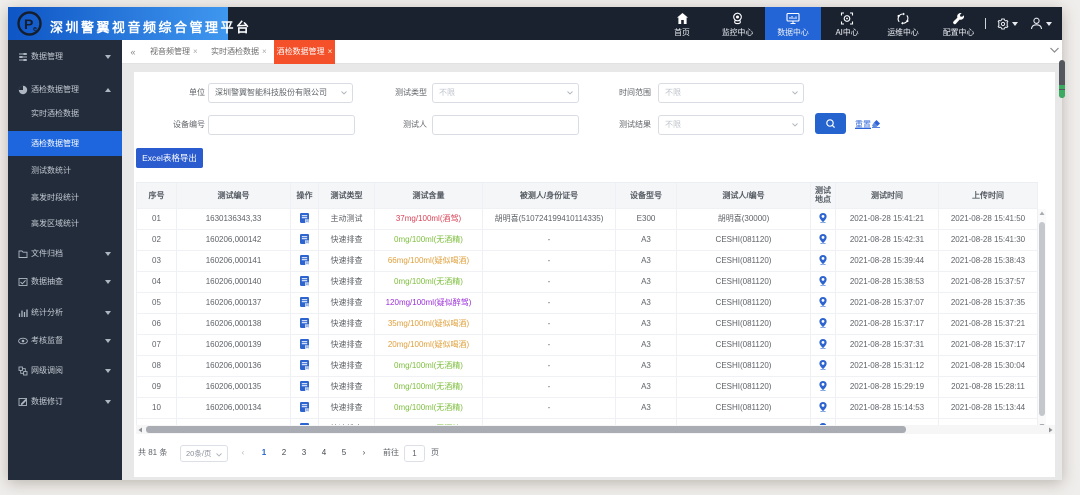  Describe the element at coordinates (28, 24) in the screenshot. I see `svg-text: P` at that location.